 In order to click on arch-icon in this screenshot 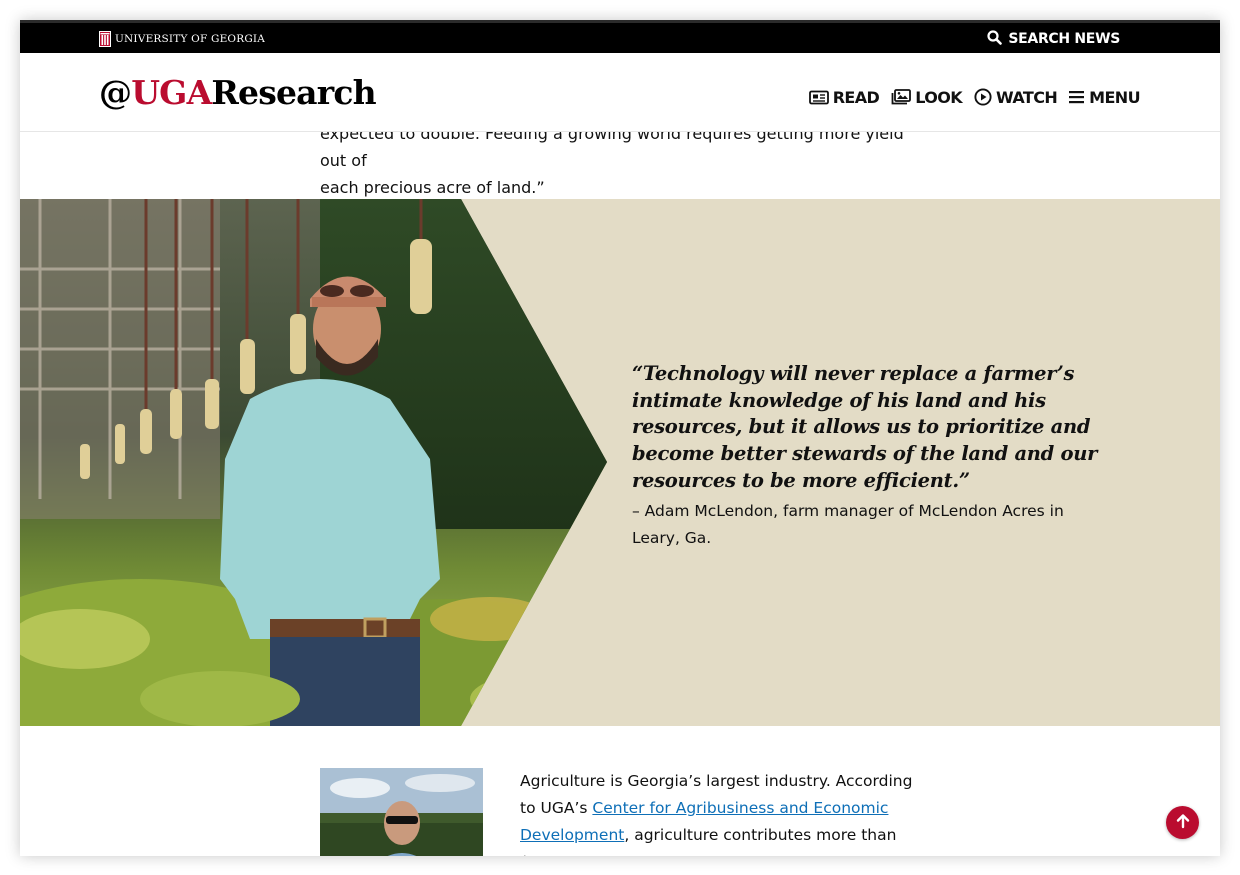, I will do `click(105, 39)`.